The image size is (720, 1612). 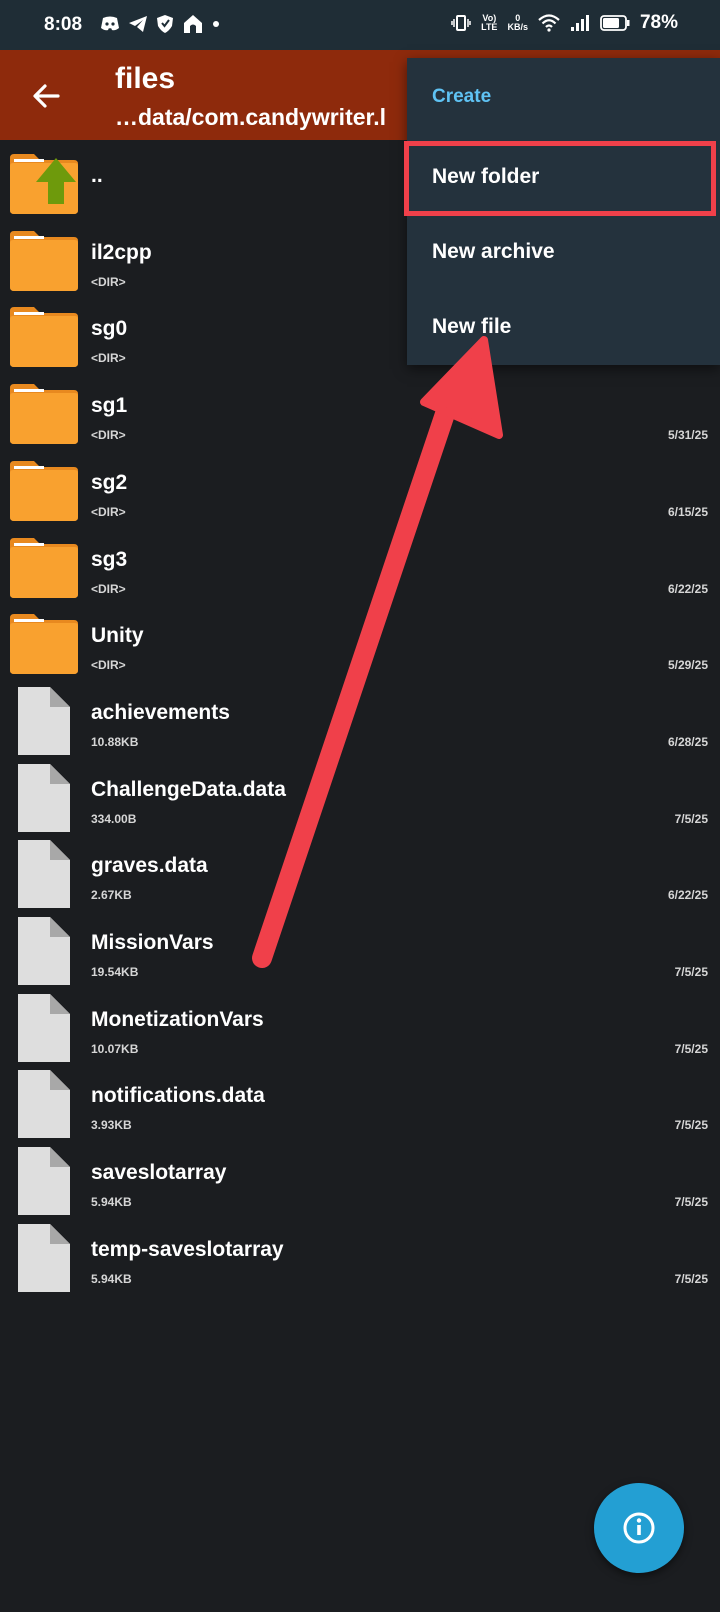 I want to click on file-row: MissionVars 19.54KB 7/5/25, so click(x=360, y=950).